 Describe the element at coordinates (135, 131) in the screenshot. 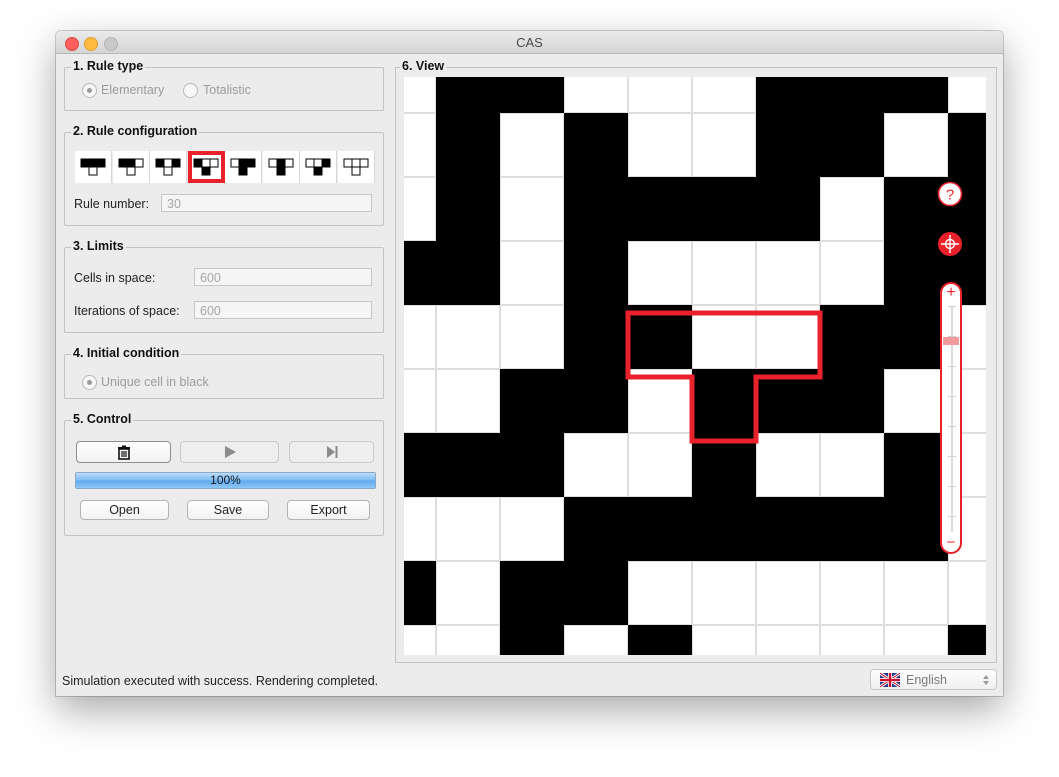

I see `rule-configuration-legend: 2. Rule configuration` at that location.